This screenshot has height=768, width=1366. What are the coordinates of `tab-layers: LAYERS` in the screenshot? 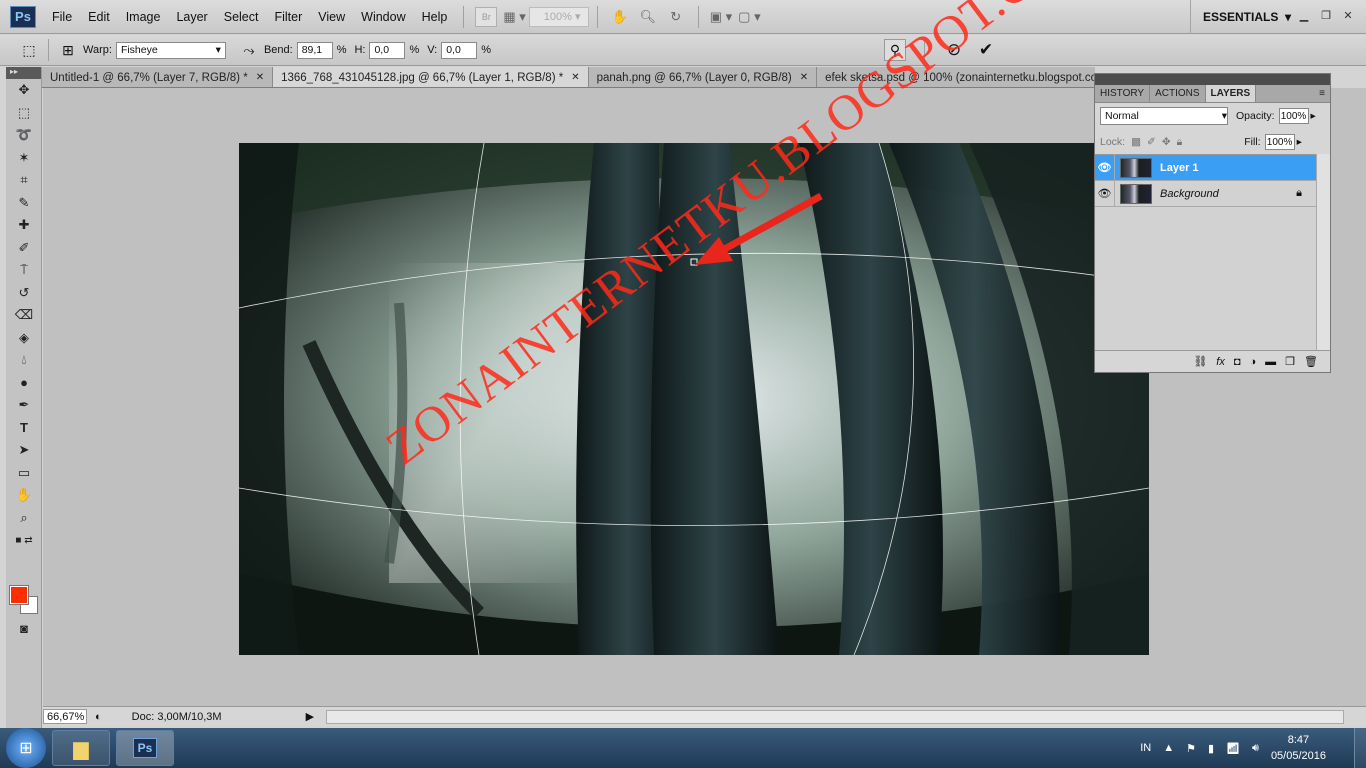 It's located at (1231, 93).